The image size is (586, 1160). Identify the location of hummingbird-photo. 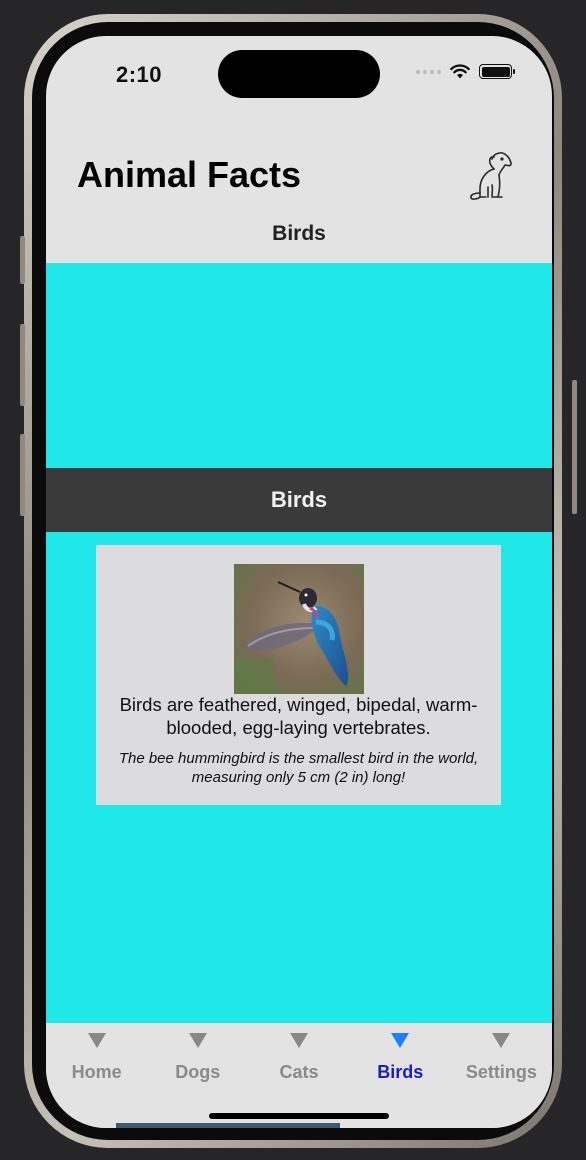
(299, 629).